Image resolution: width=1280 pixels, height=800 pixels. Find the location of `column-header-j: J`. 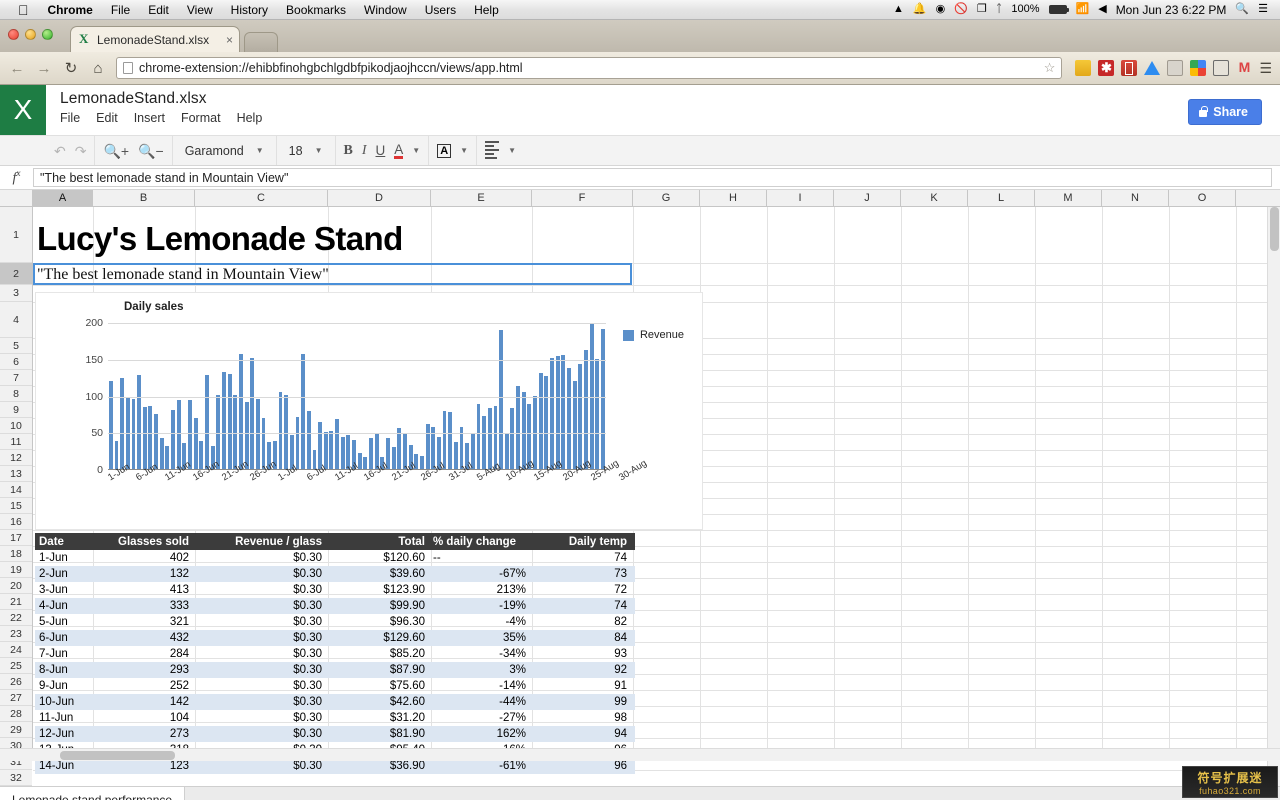

column-header-j: J is located at coordinates (867, 198).